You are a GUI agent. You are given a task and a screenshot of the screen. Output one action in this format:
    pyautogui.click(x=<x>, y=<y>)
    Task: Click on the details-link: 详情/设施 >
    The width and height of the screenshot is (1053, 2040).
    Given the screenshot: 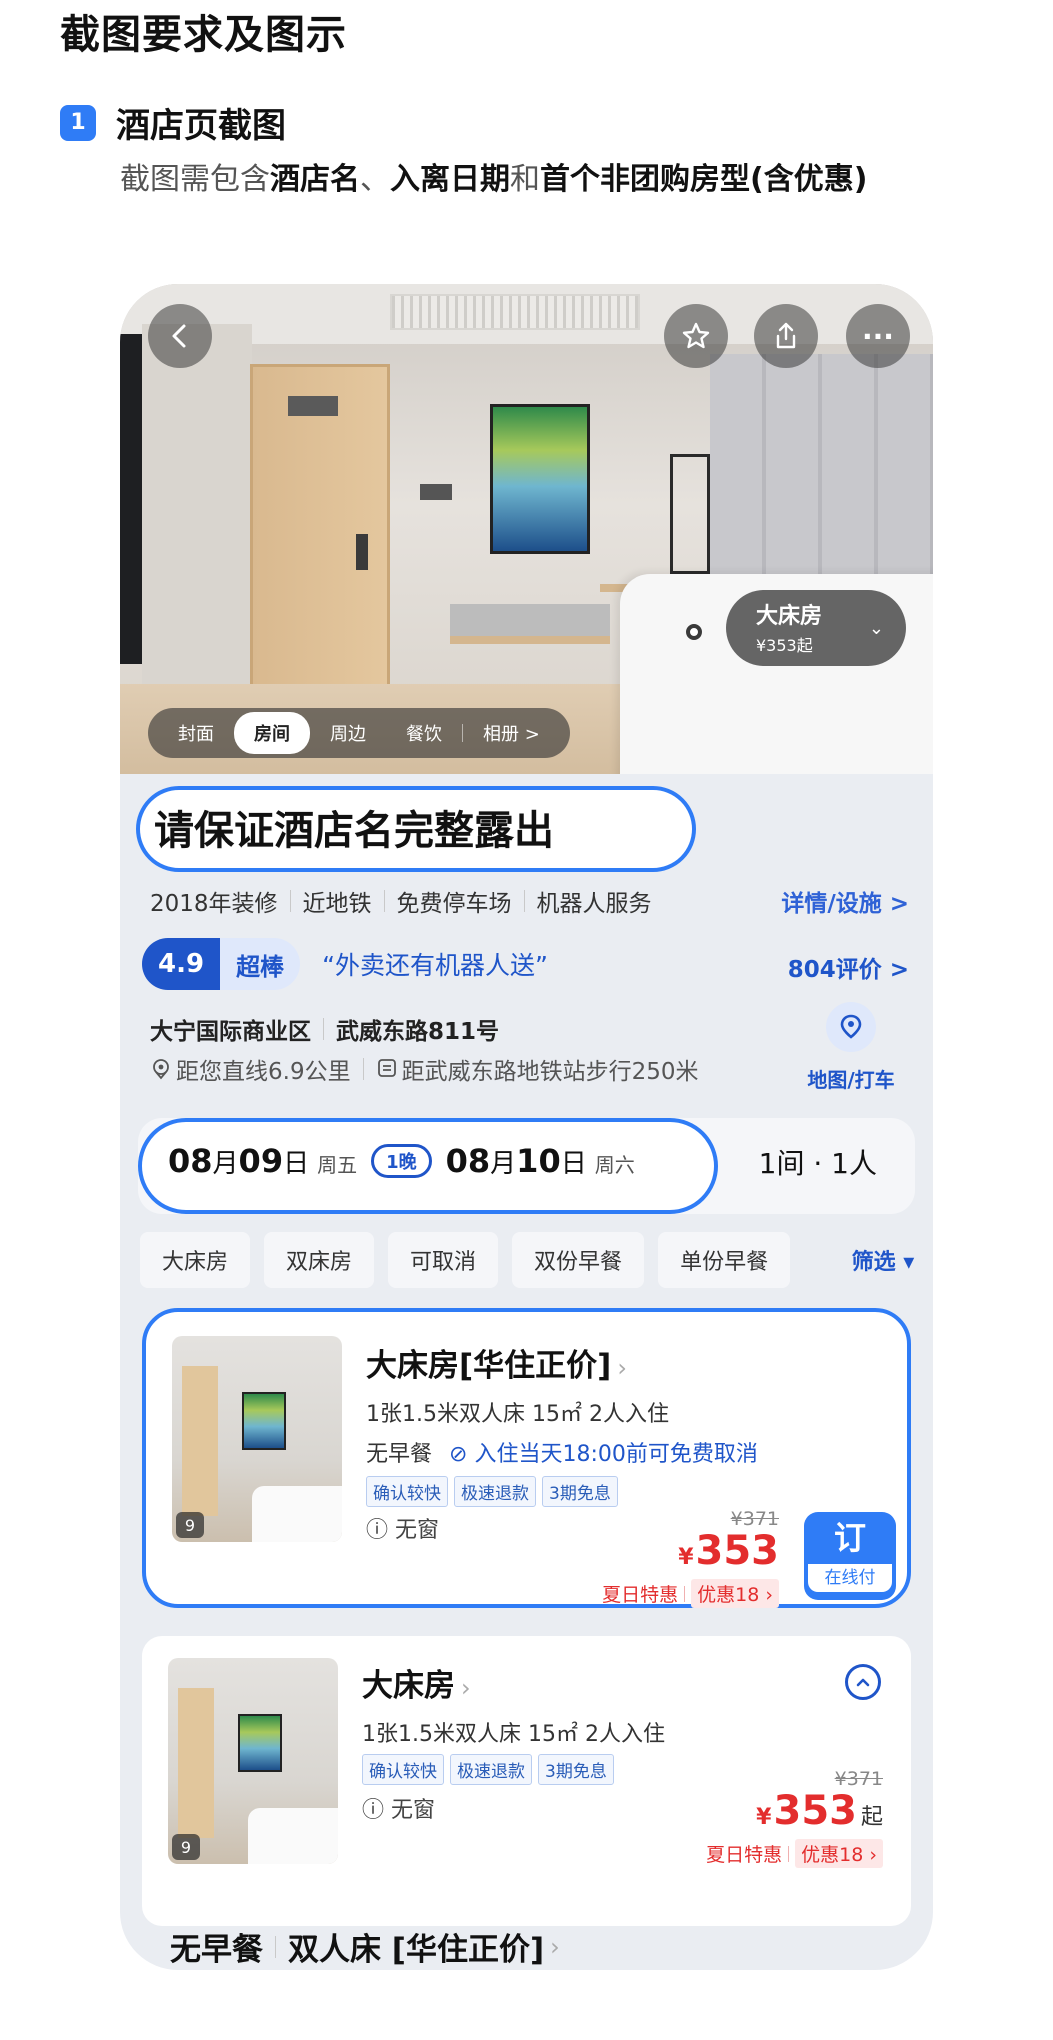 What is the action you would take?
    pyautogui.click(x=845, y=901)
    